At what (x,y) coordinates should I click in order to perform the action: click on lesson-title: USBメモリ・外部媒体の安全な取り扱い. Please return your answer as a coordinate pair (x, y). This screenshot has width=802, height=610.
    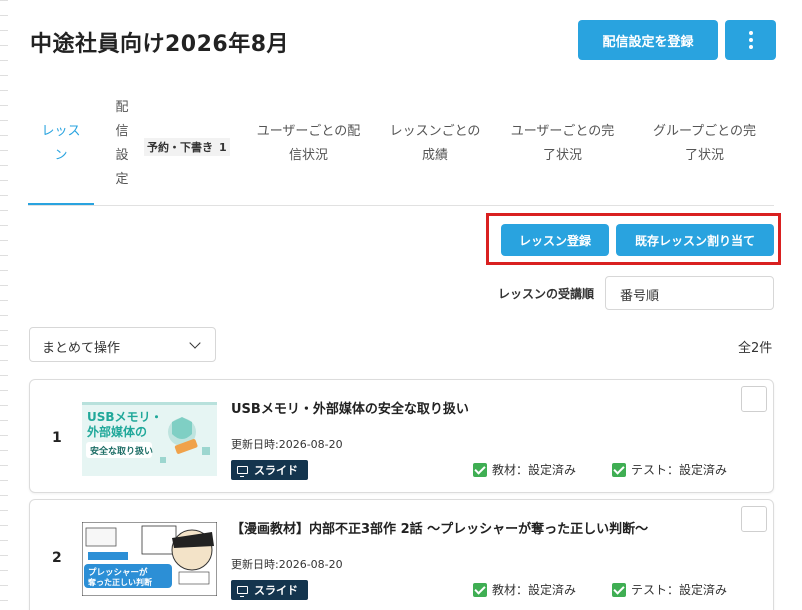
    Looking at the image, I should click on (350, 407).